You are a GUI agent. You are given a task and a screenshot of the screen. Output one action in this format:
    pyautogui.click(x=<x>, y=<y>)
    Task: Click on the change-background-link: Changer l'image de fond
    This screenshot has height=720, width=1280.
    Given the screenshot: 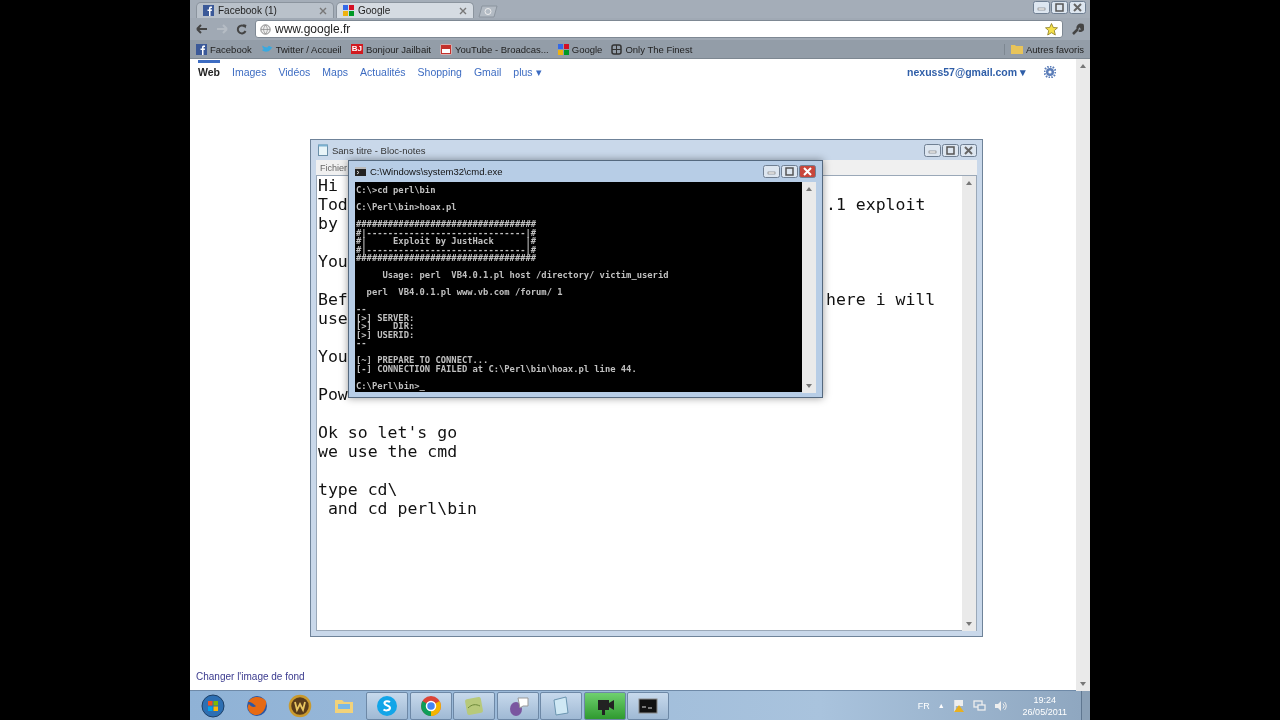 What is the action you would take?
    pyautogui.click(x=250, y=676)
    